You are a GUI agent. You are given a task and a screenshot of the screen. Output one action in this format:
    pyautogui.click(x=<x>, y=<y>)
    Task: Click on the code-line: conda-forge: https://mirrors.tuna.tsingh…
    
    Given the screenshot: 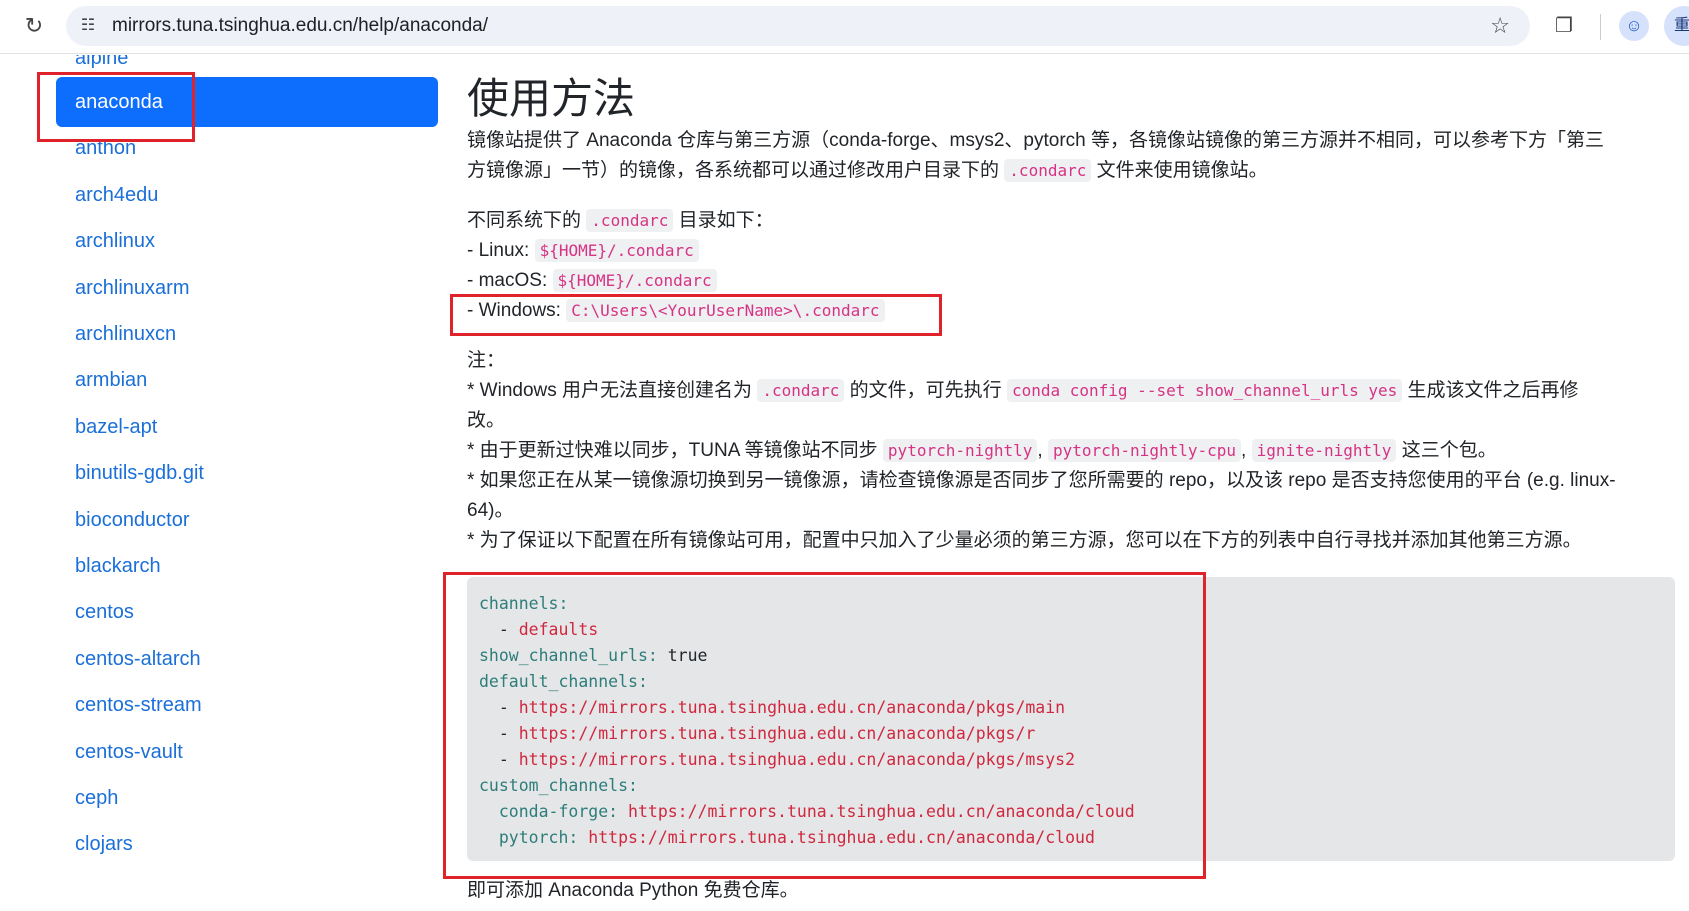 What is the action you would take?
    pyautogui.click(x=807, y=811)
    